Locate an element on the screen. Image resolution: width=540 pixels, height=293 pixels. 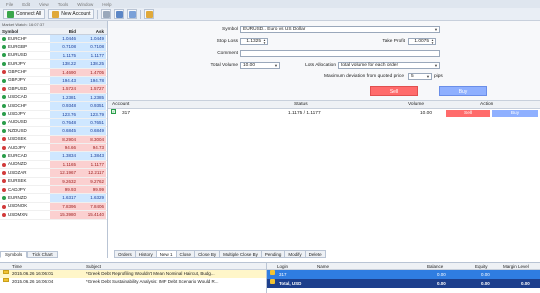
symbol-value: EURUSD.. Euro vs US Dollar is located at coordinates (274, 29).